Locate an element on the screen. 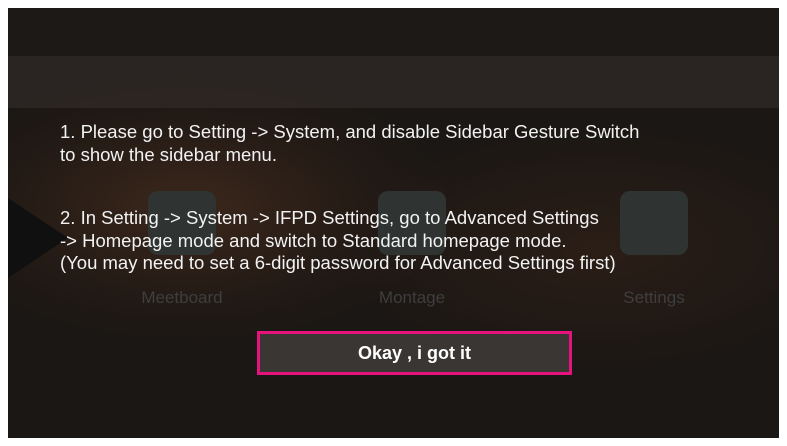 Image resolution: width=787 pixels, height=446 pixels. background-top-bar is located at coordinates (393, 32).